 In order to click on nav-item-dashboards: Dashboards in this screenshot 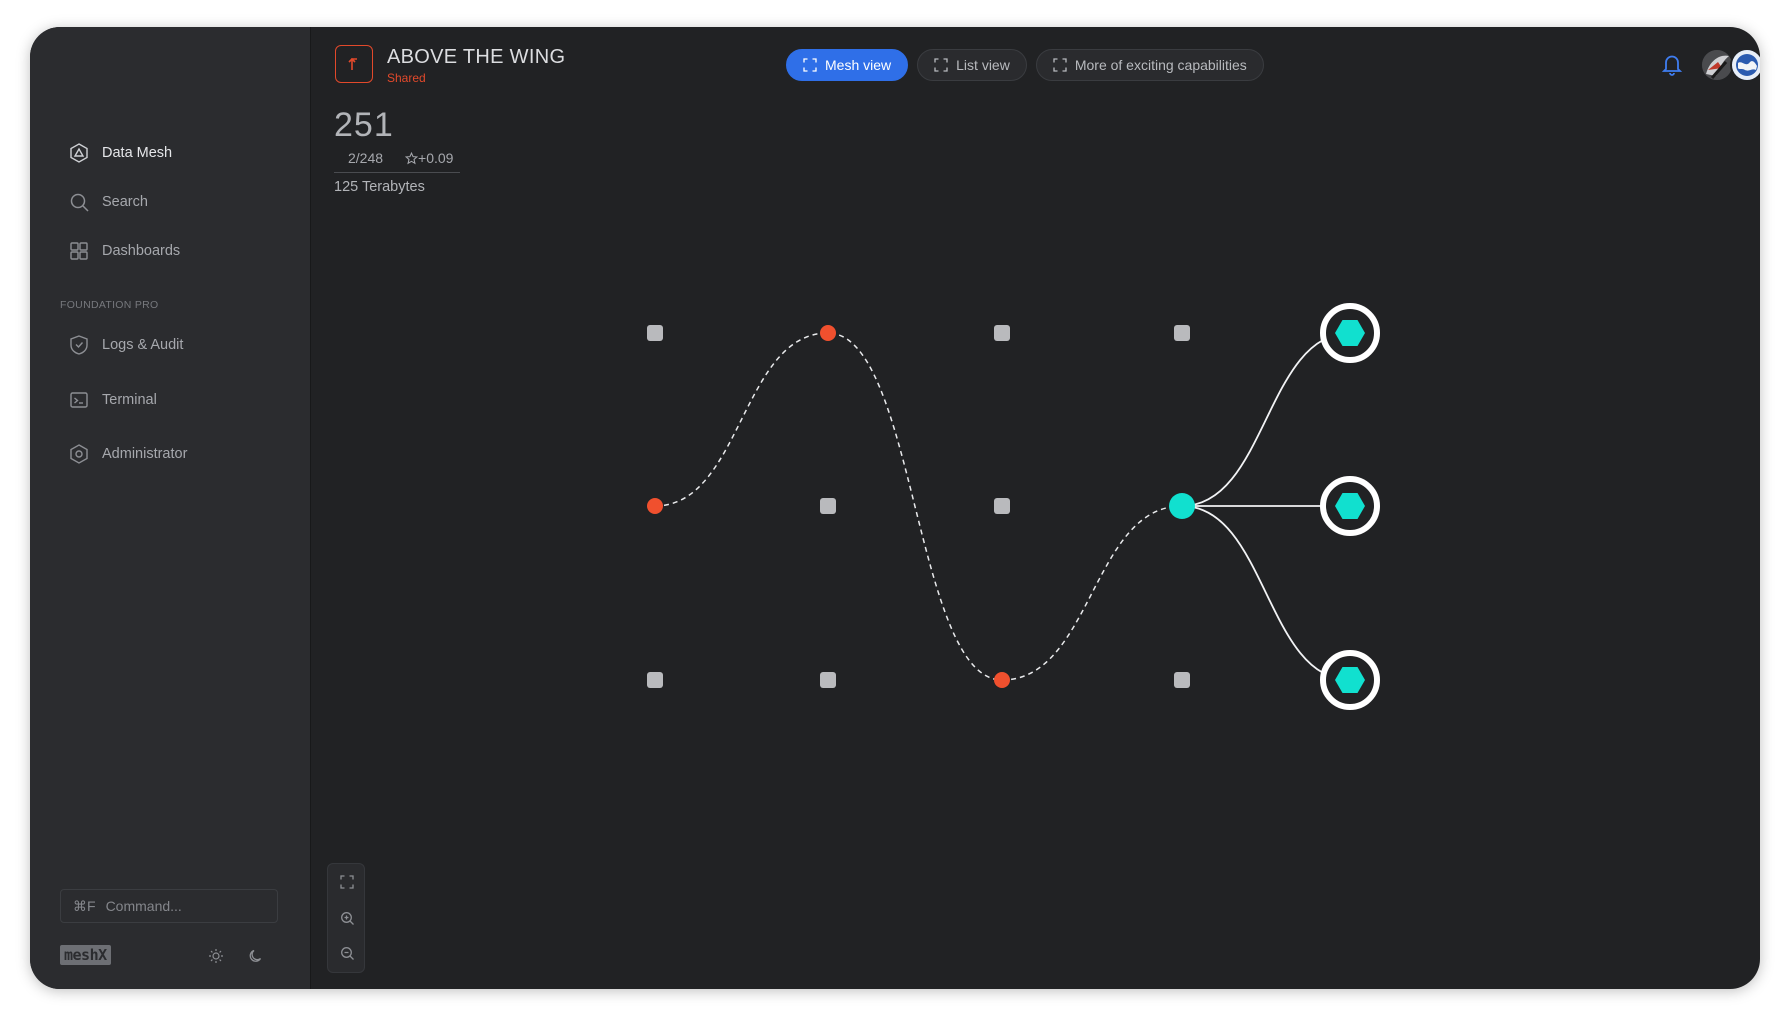, I will do `click(124, 251)`.